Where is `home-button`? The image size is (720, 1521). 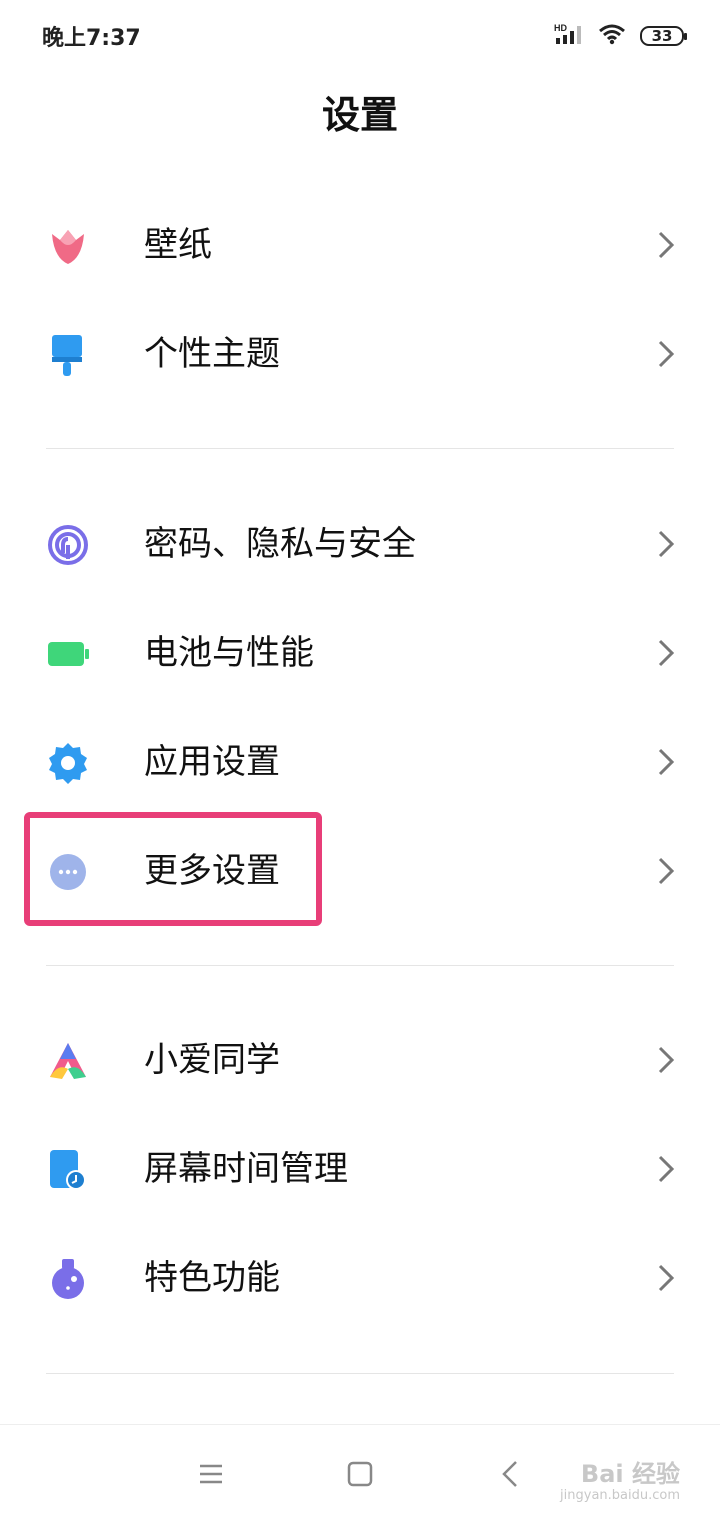
home-button is located at coordinates (360, 1474).